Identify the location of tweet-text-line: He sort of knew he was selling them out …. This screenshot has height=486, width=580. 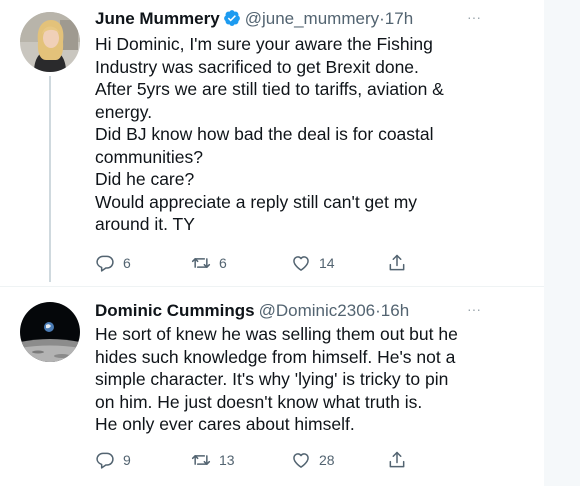
(276, 334).